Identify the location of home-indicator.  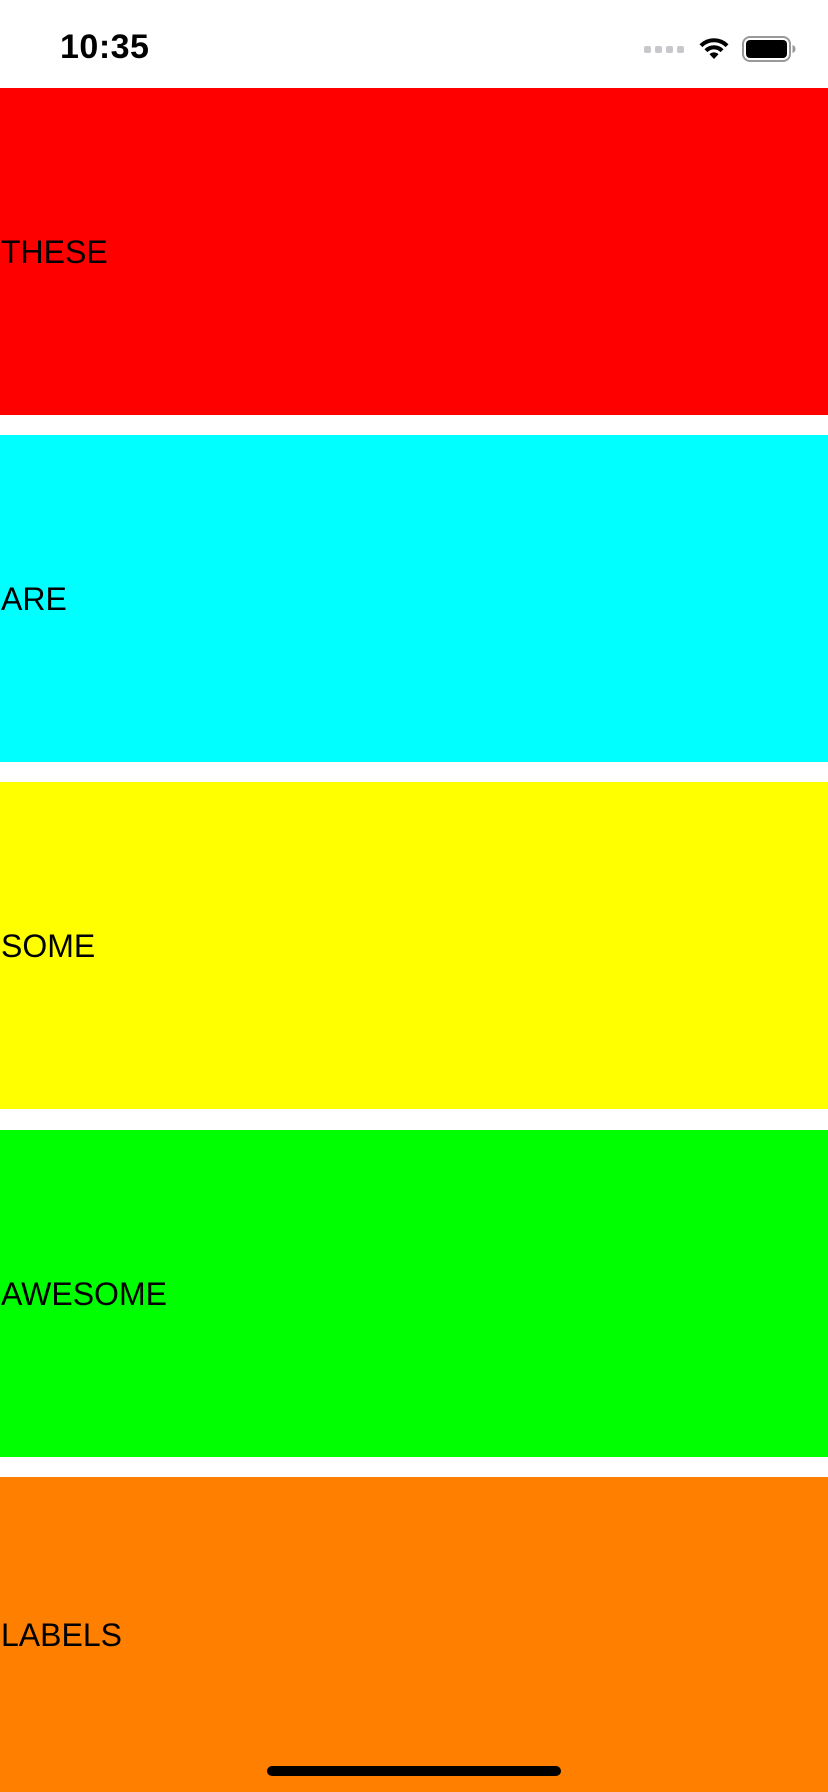
(414, 1771).